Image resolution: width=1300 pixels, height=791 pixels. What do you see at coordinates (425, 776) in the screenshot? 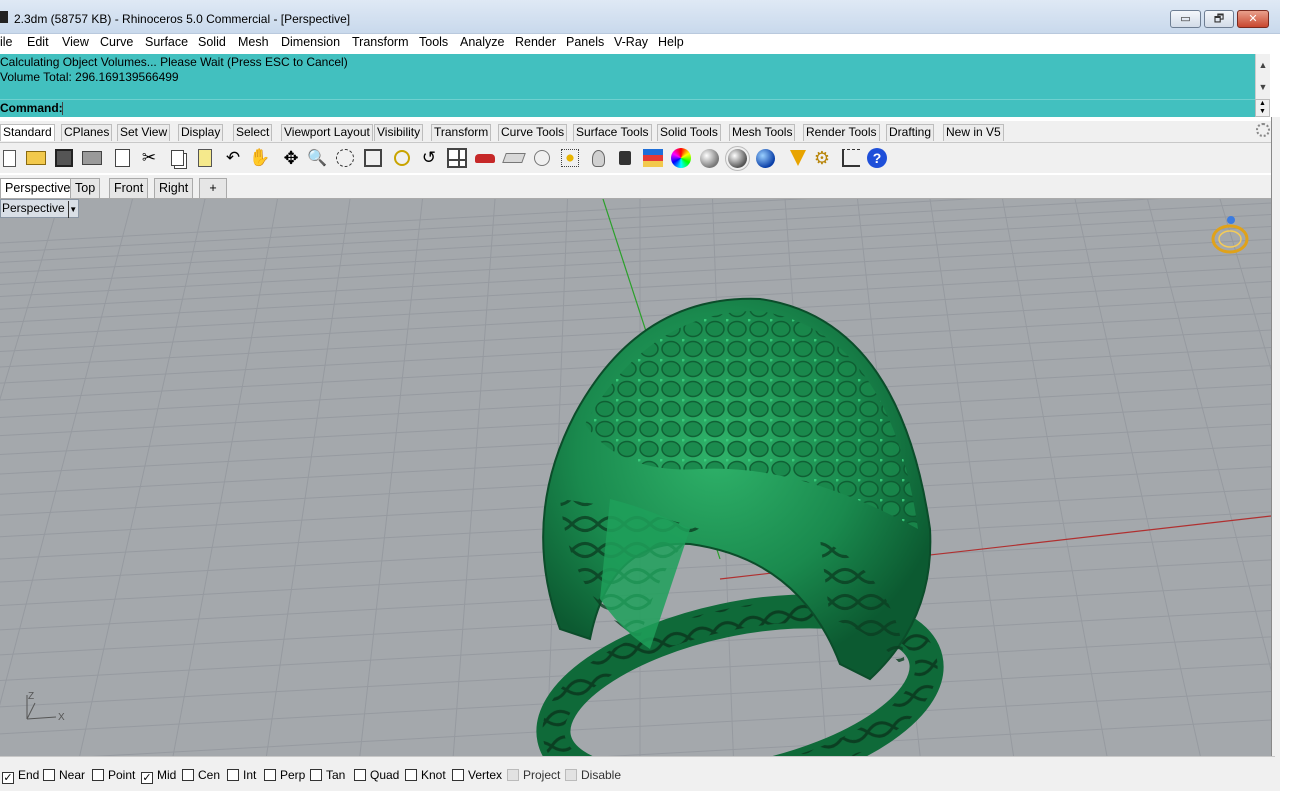
I see `osnap-knot: Knot` at bounding box center [425, 776].